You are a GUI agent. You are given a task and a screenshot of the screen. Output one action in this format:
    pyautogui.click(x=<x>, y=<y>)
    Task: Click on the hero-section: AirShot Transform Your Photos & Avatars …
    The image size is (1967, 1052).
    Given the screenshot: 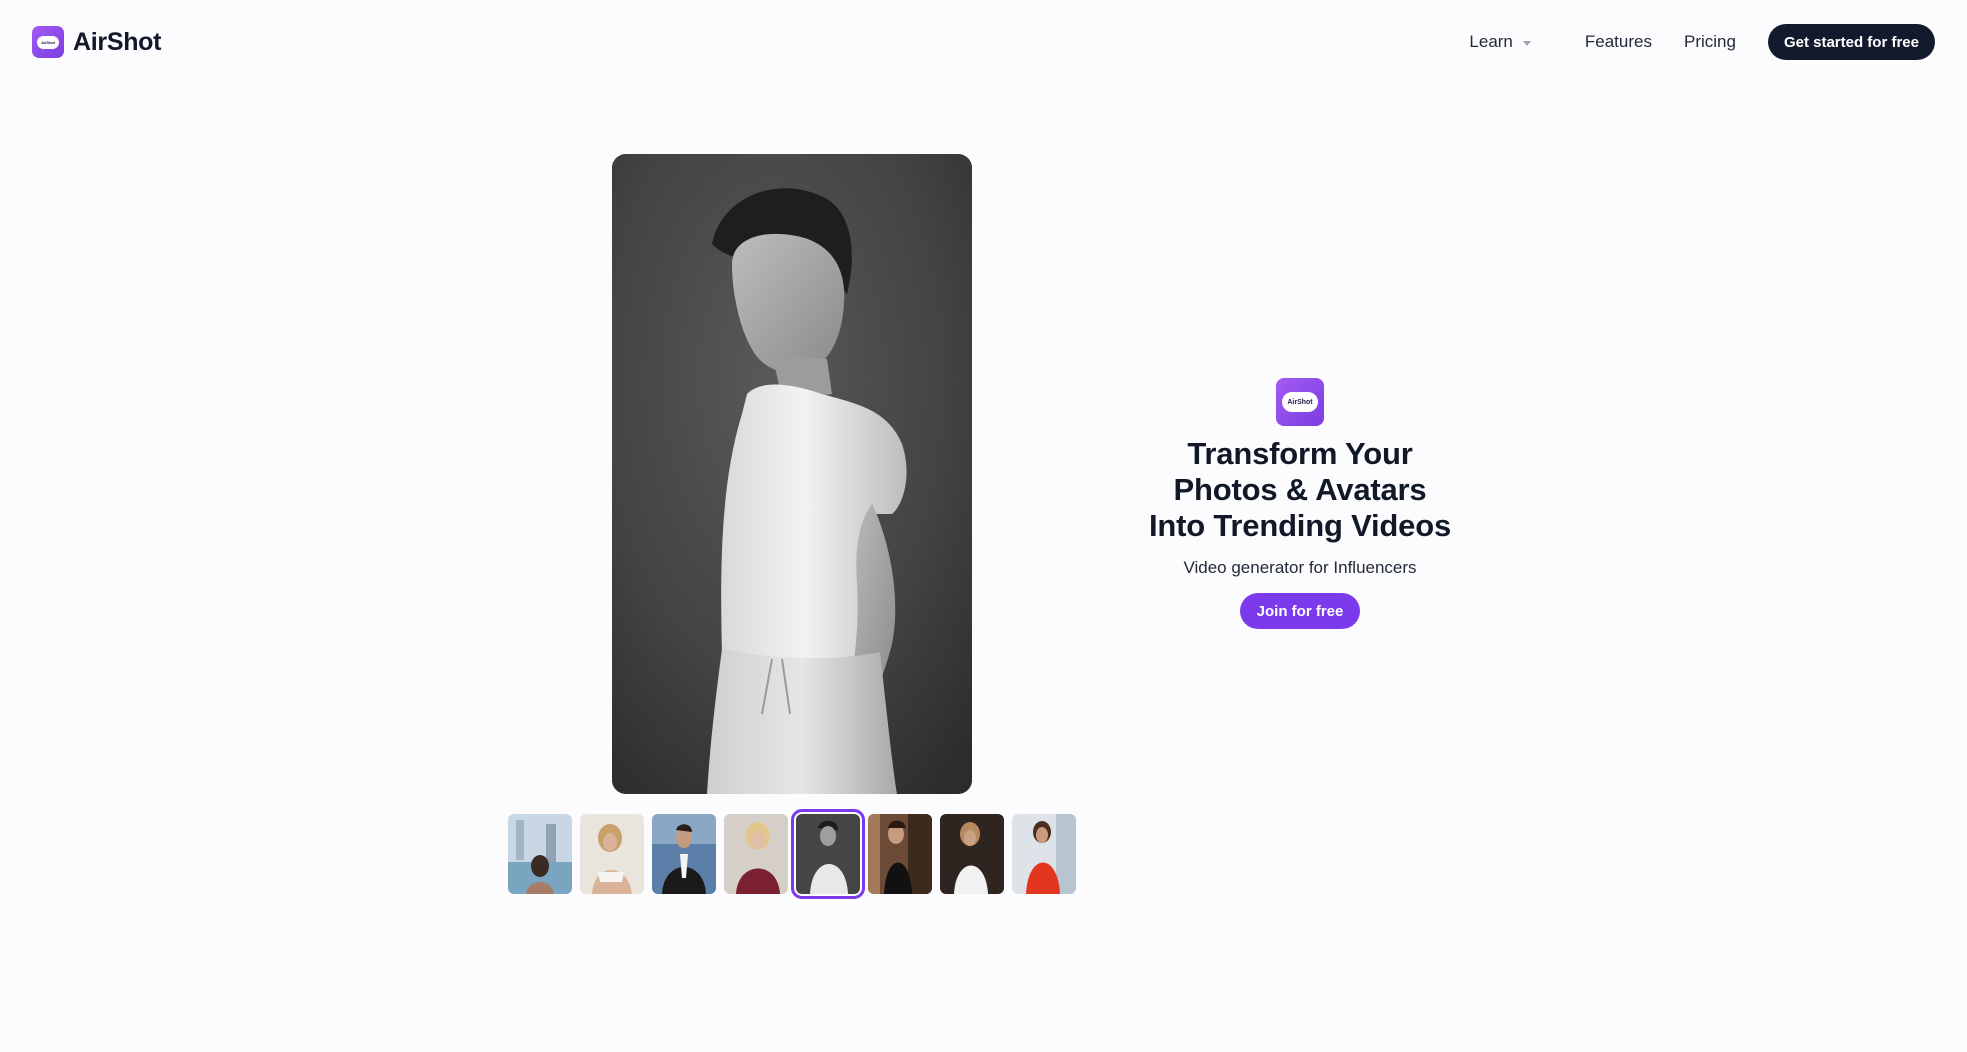 What is the action you would take?
    pyautogui.click(x=1300, y=503)
    